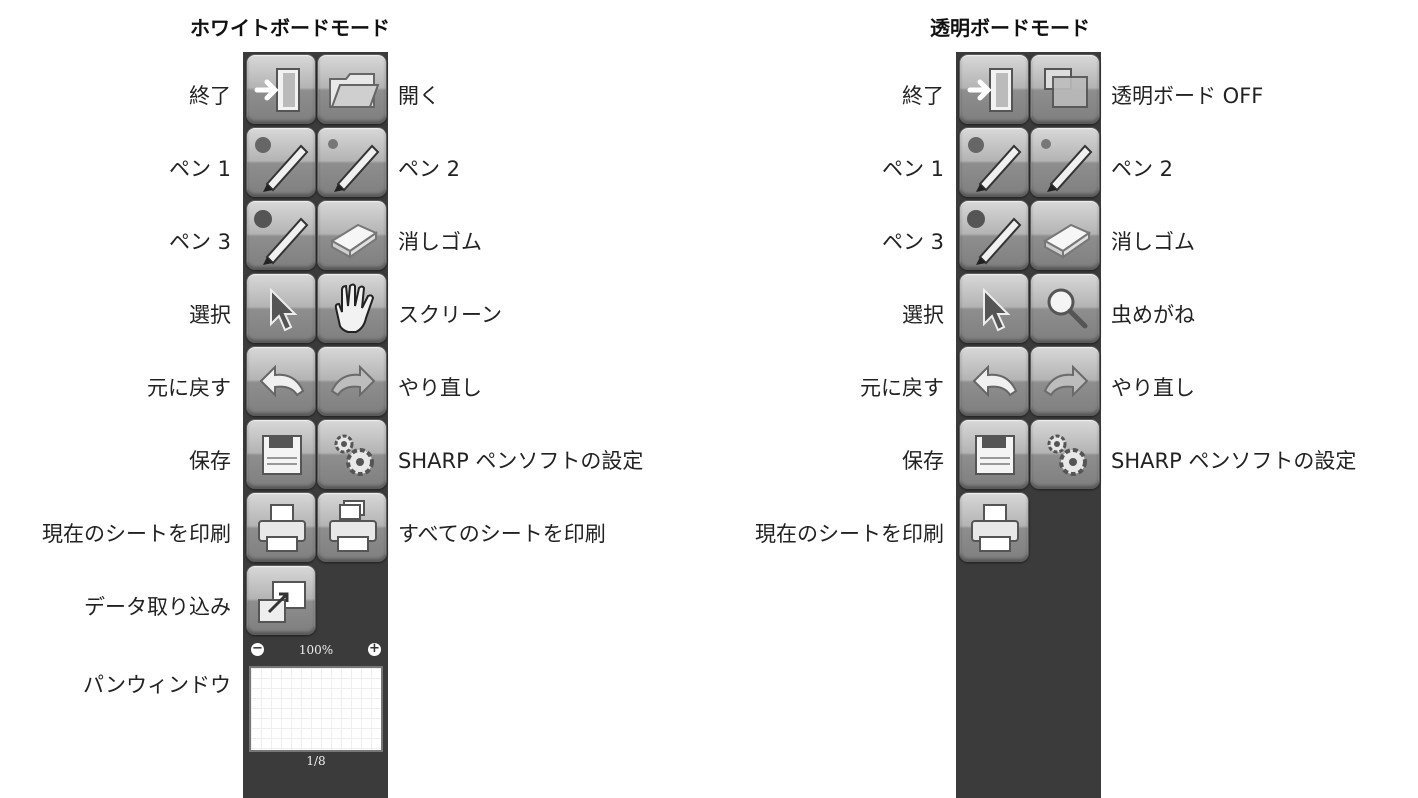 This screenshot has width=1418, height=798. I want to click on transparent-pen-2-button, so click(1065, 162).